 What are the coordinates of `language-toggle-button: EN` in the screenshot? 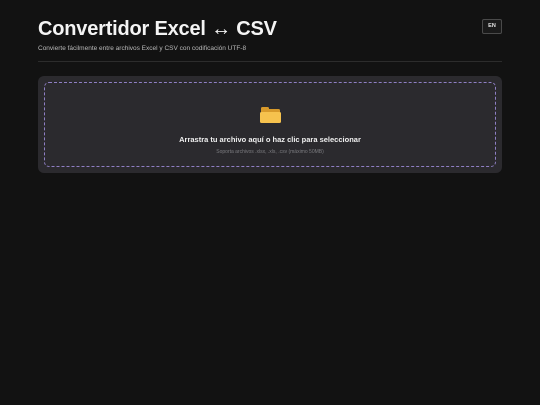 It's located at (492, 26).